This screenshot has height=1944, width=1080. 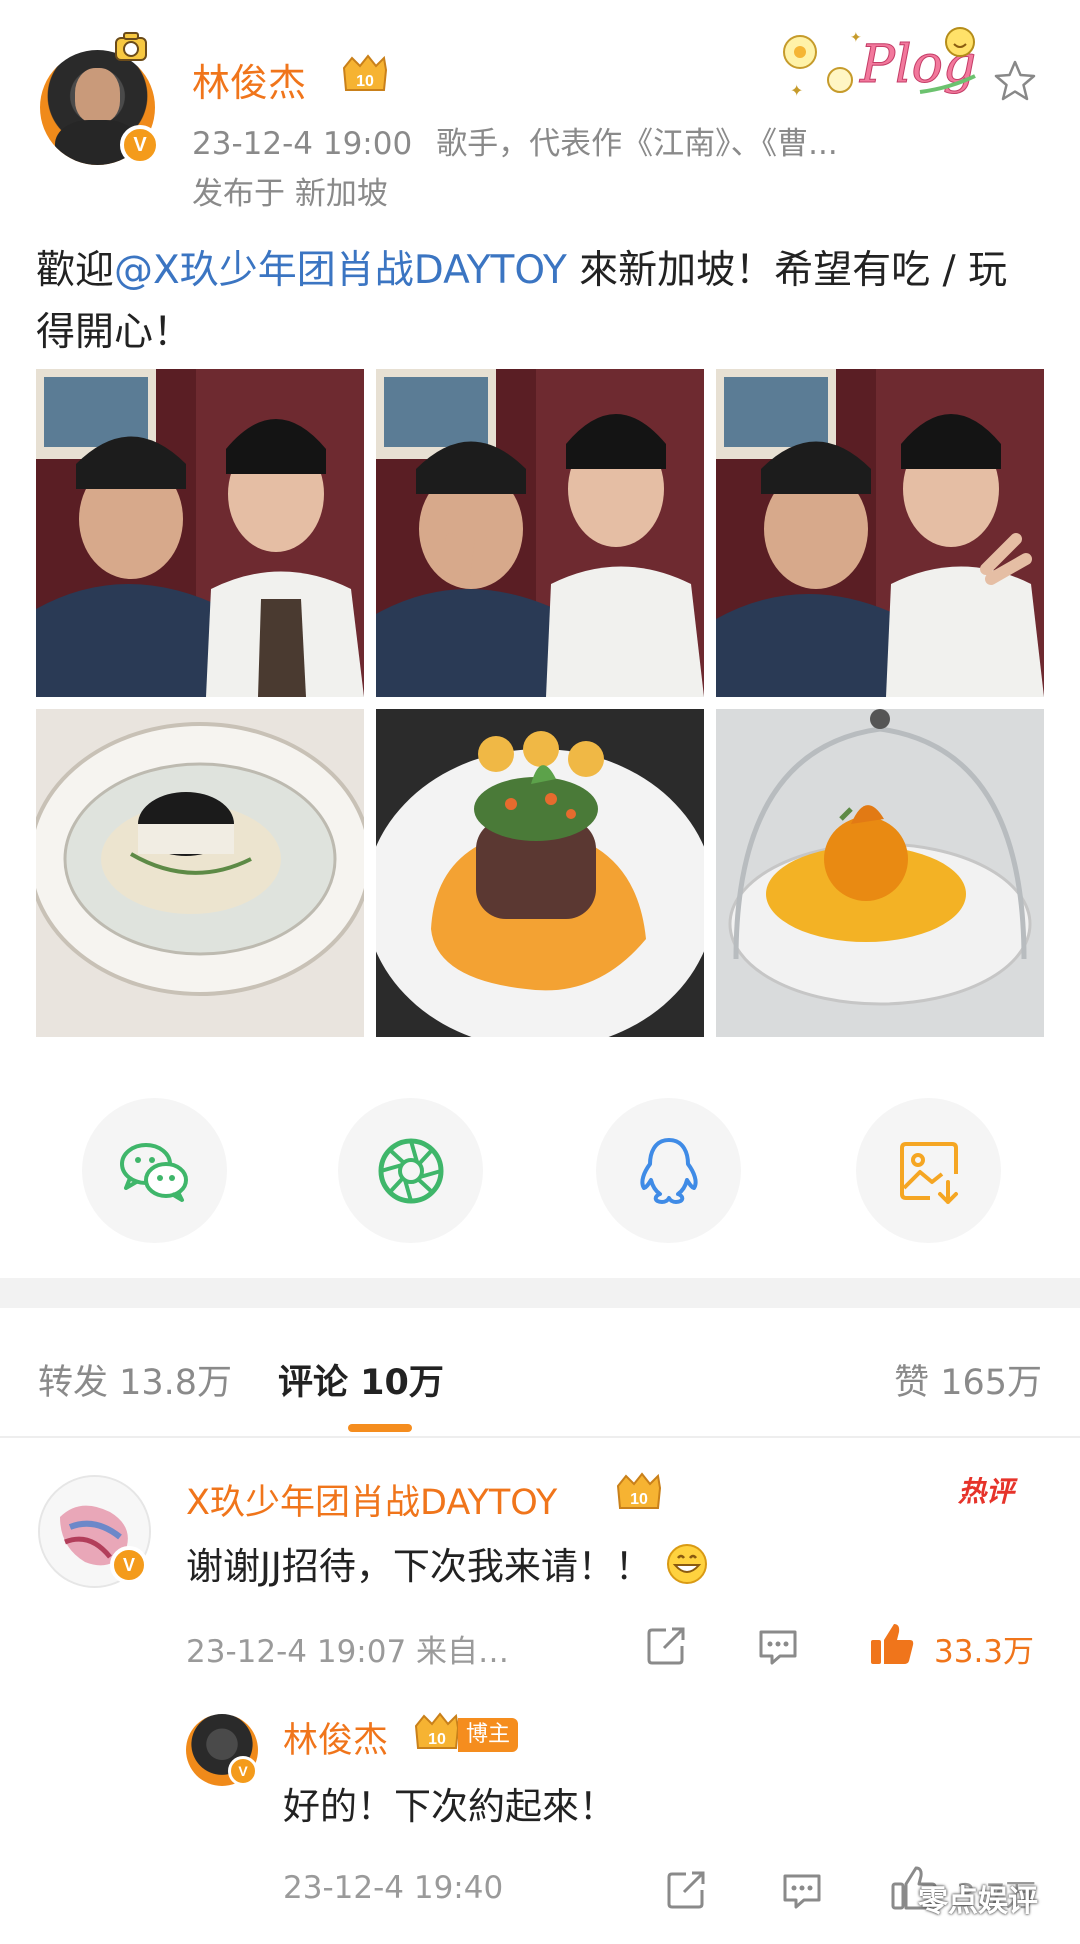 What do you see at coordinates (880, 873) in the screenshot?
I see `image-dessert-dome` at bounding box center [880, 873].